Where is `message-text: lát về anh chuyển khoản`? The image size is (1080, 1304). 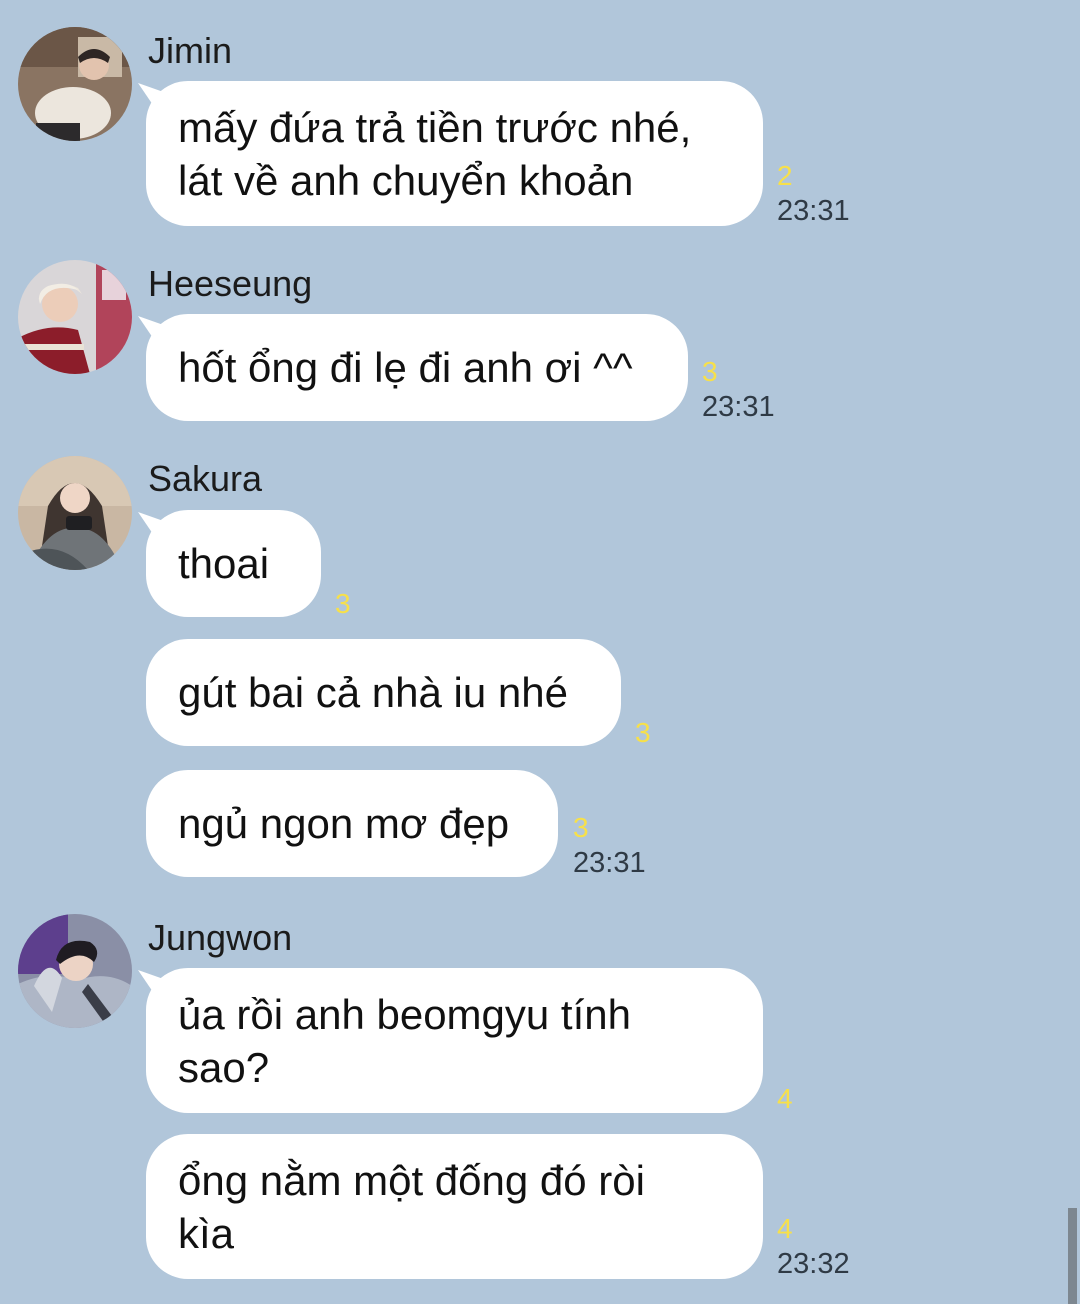
message-text: lát về anh chuyển khoản is located at coordinates (406, 180).